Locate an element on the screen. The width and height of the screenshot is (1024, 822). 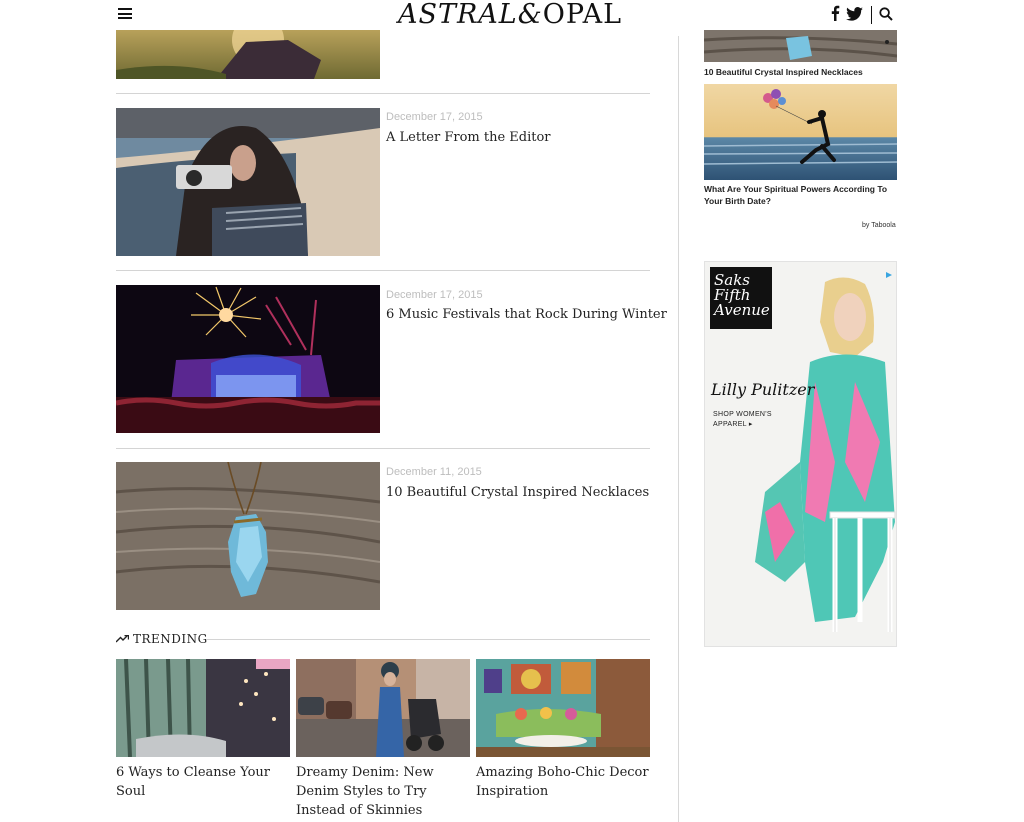
trending-label: TRENDING is located at coordinates (161, 639).